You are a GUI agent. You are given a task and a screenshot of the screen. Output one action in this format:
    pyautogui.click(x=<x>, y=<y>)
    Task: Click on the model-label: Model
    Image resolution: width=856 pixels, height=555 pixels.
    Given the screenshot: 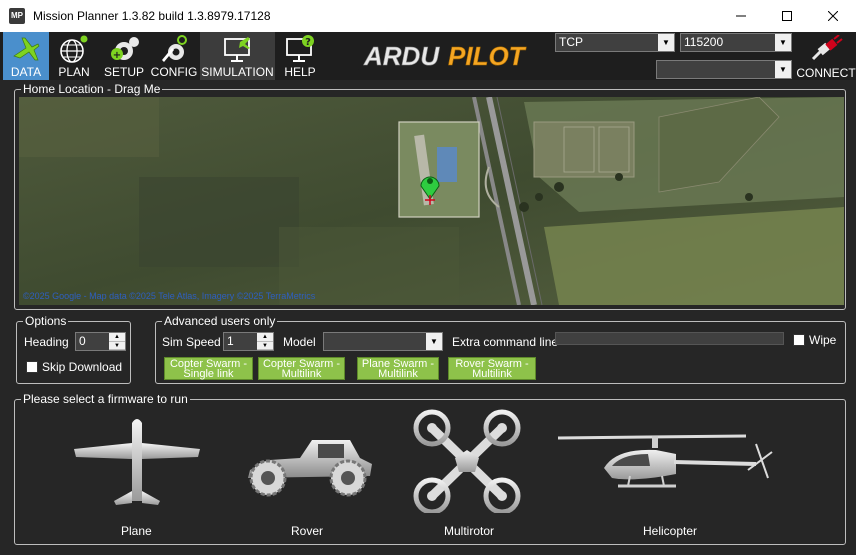 What is the action you would take?
    pyautogui.click(x=299, y=342)
    